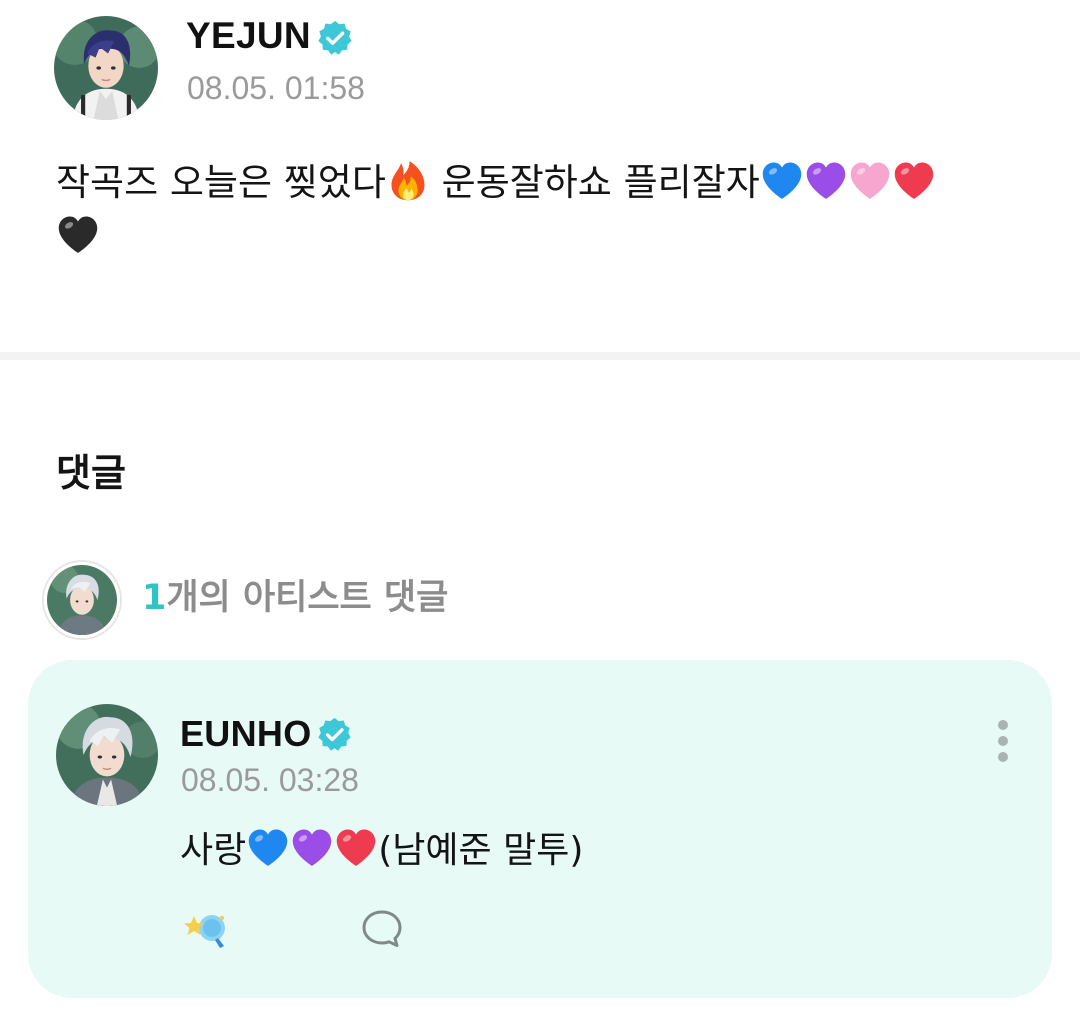  I want to click on artist-comment-summary: 1개의 아티스트 댓글, so click(394, 600).